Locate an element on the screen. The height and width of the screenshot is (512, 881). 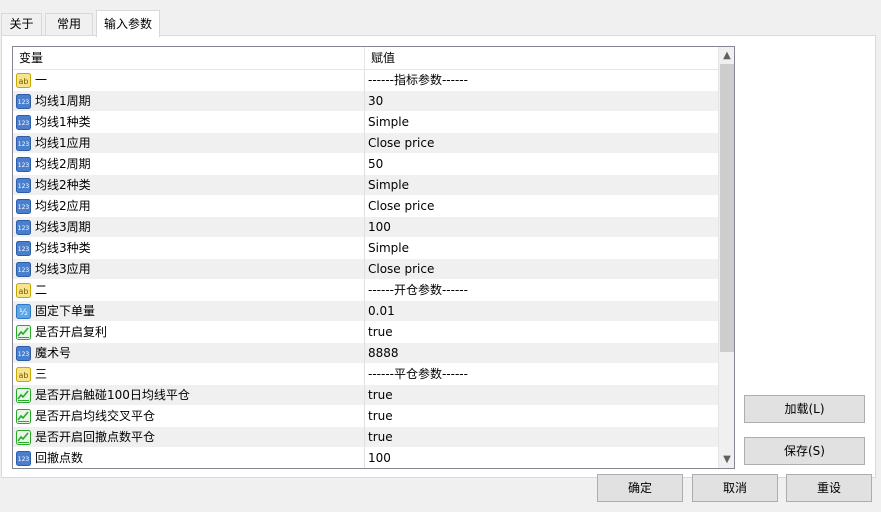
tab-common: 常用 is located at coordinates (69, 24).